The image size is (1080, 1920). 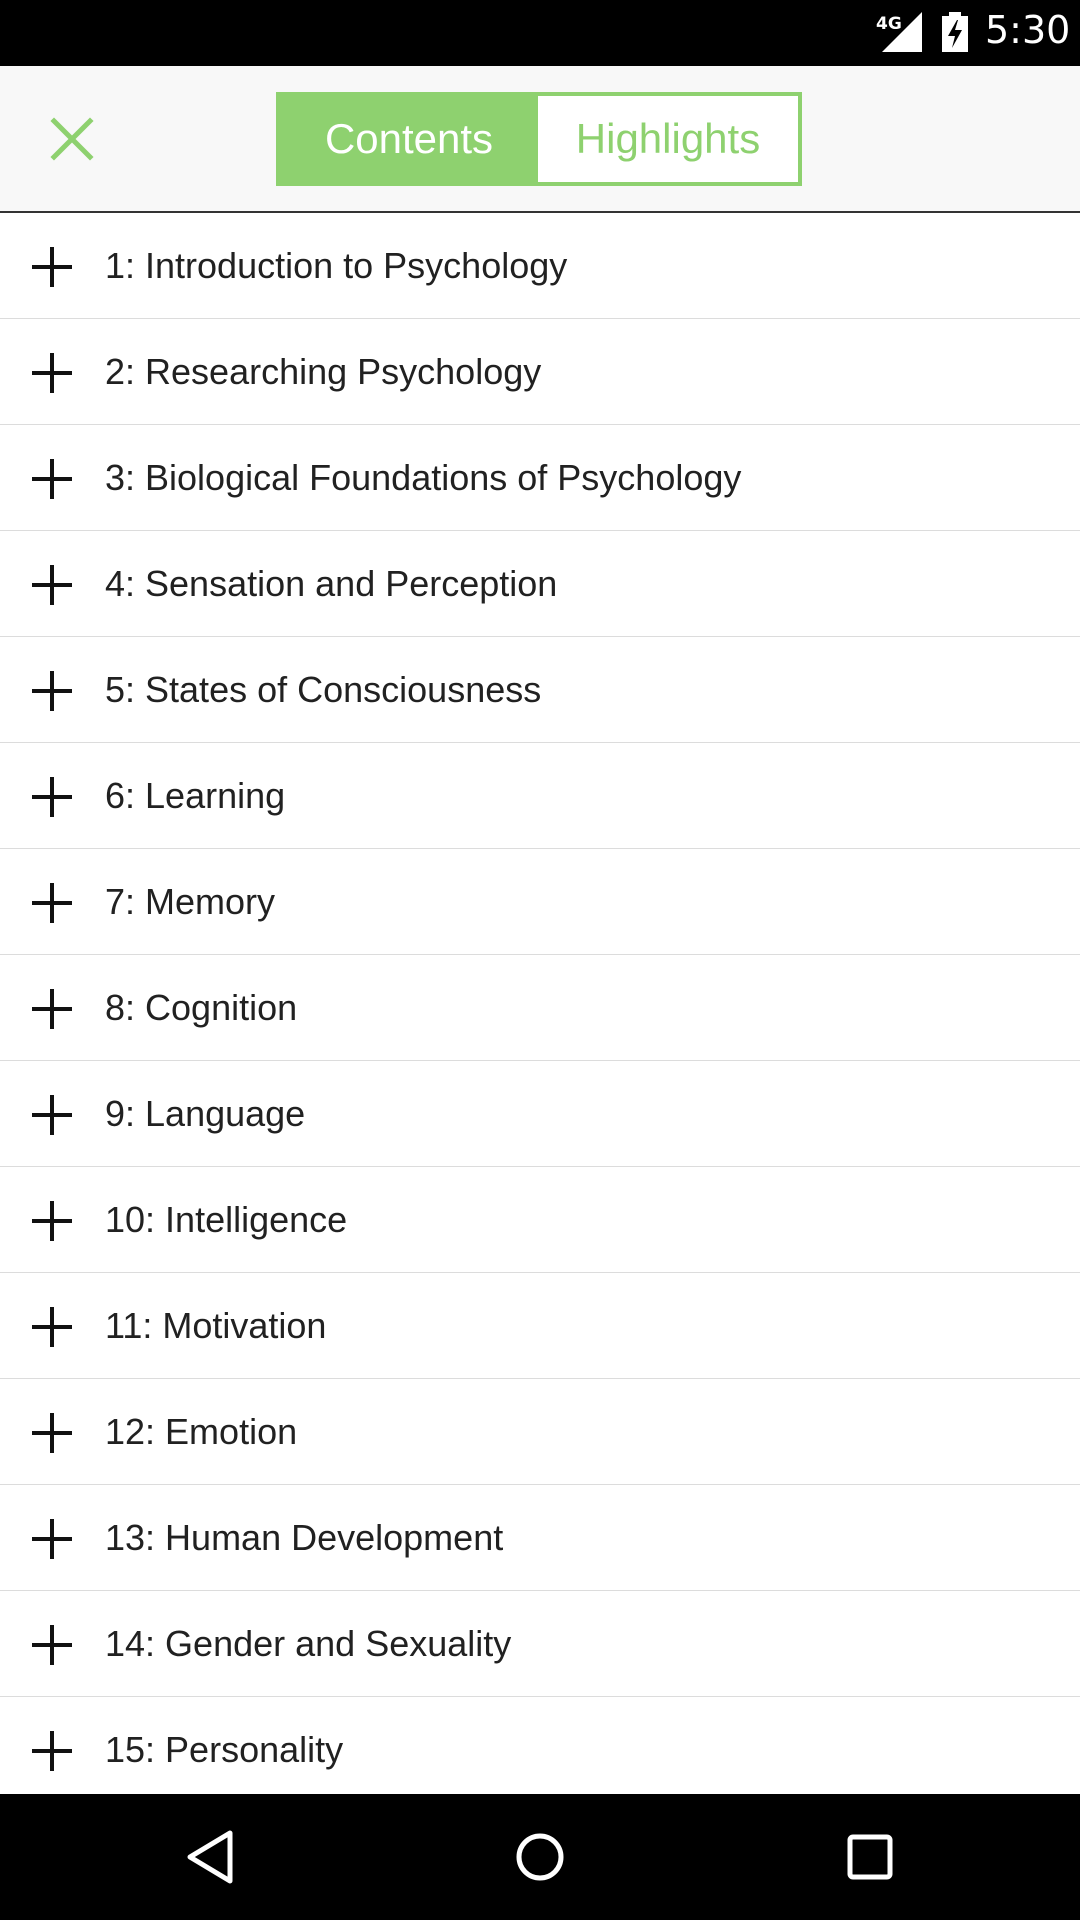 I want to click on toc-item-label: 3: Biological Foundations of Psychology, so click(x=423, y=477).